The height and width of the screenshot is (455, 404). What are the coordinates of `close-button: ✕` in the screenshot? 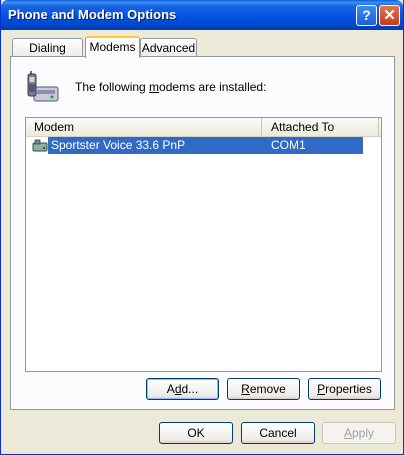 It's located at (389, 15).